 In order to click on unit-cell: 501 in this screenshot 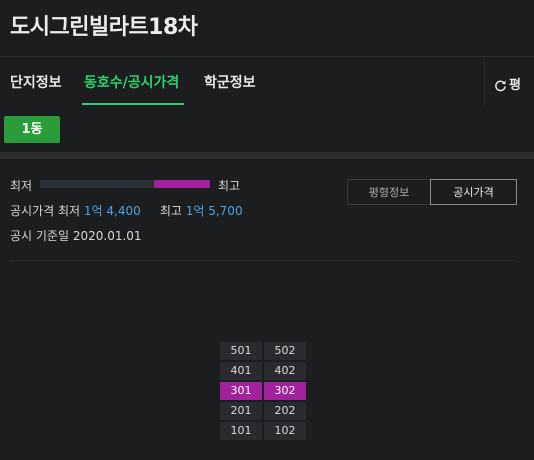, I will do `click(241, 351)`.